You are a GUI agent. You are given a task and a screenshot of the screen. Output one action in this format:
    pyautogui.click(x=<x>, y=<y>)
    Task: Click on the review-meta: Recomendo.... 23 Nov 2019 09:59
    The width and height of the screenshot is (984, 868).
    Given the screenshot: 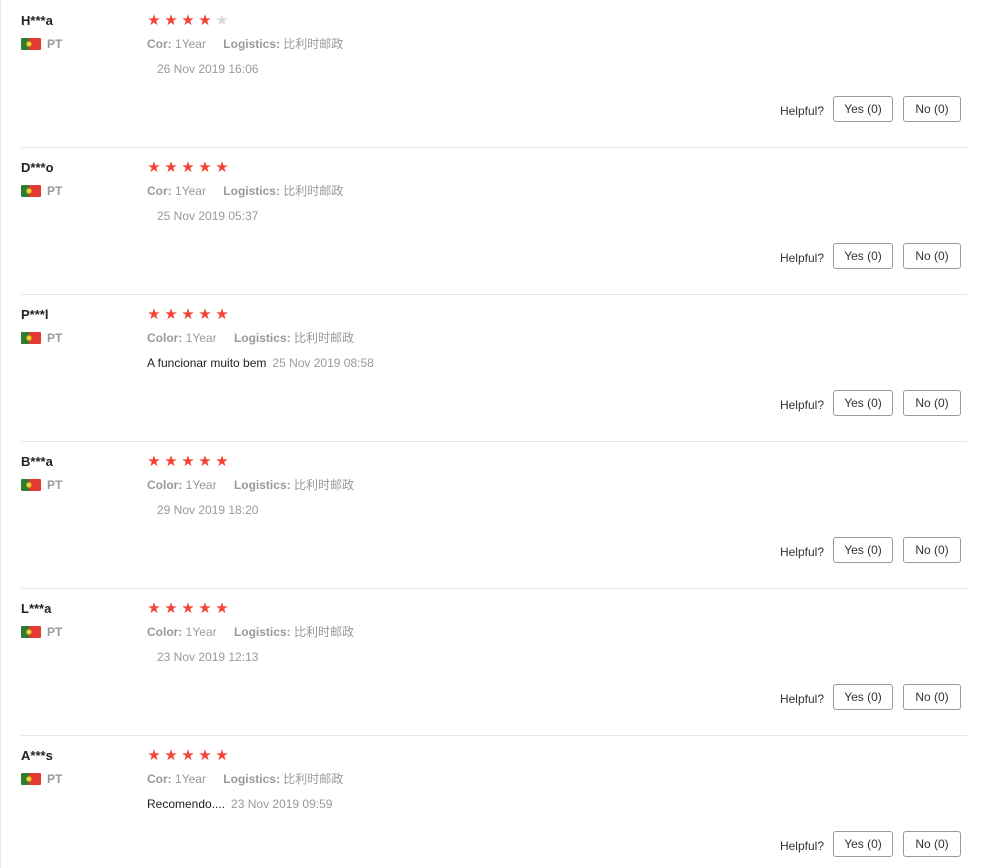 What is the action you would take?
    pyautogui.click(x=252, y=804)
    